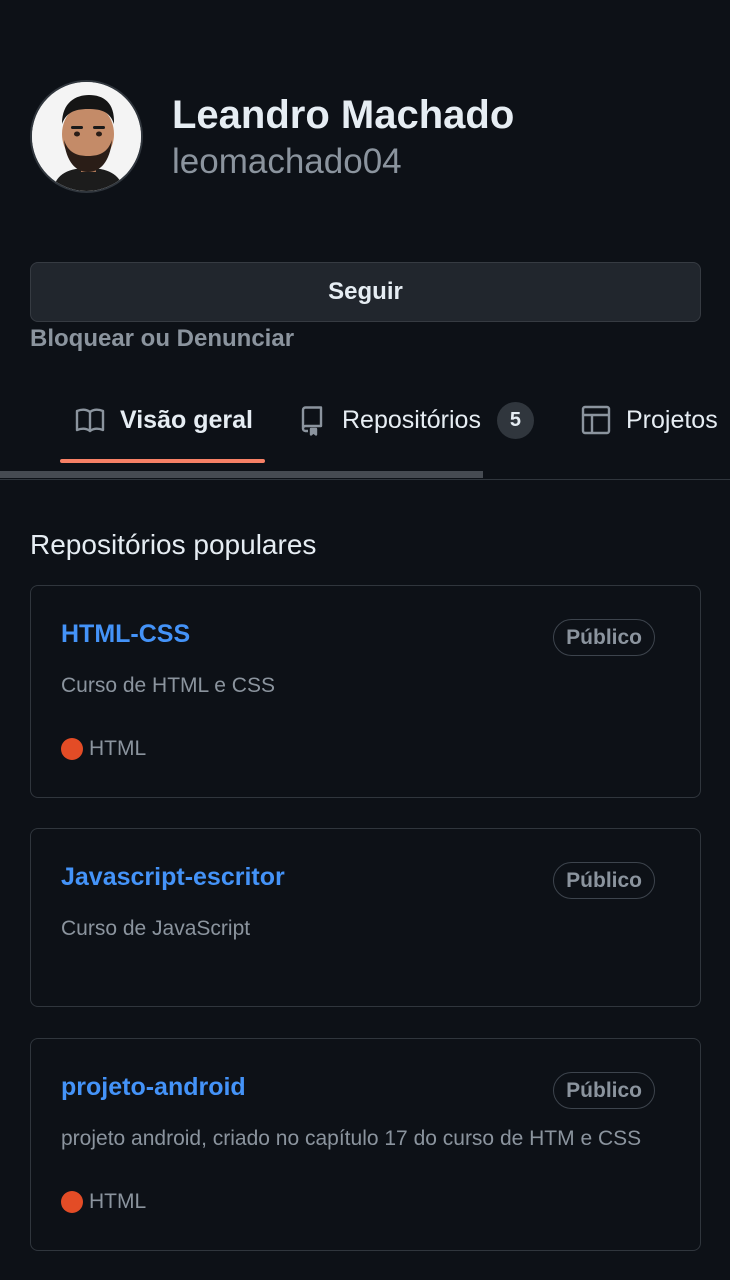  I want to click on tabs-divider, so click(365, 479).